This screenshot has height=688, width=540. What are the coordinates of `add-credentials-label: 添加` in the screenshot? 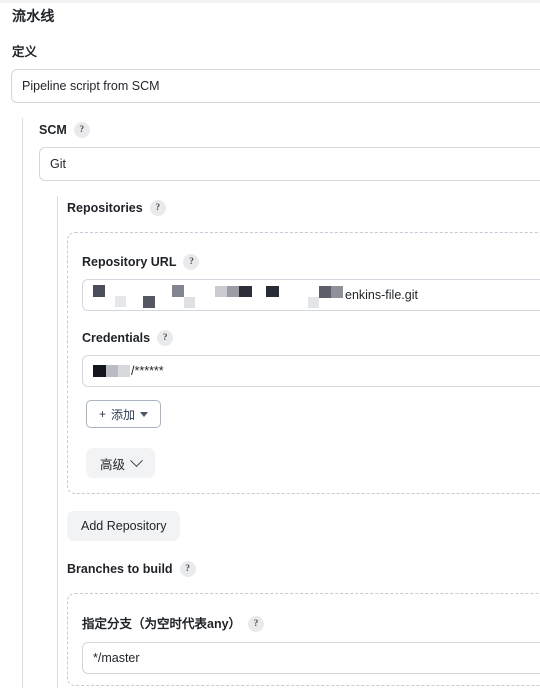 It's located at (123, 414).